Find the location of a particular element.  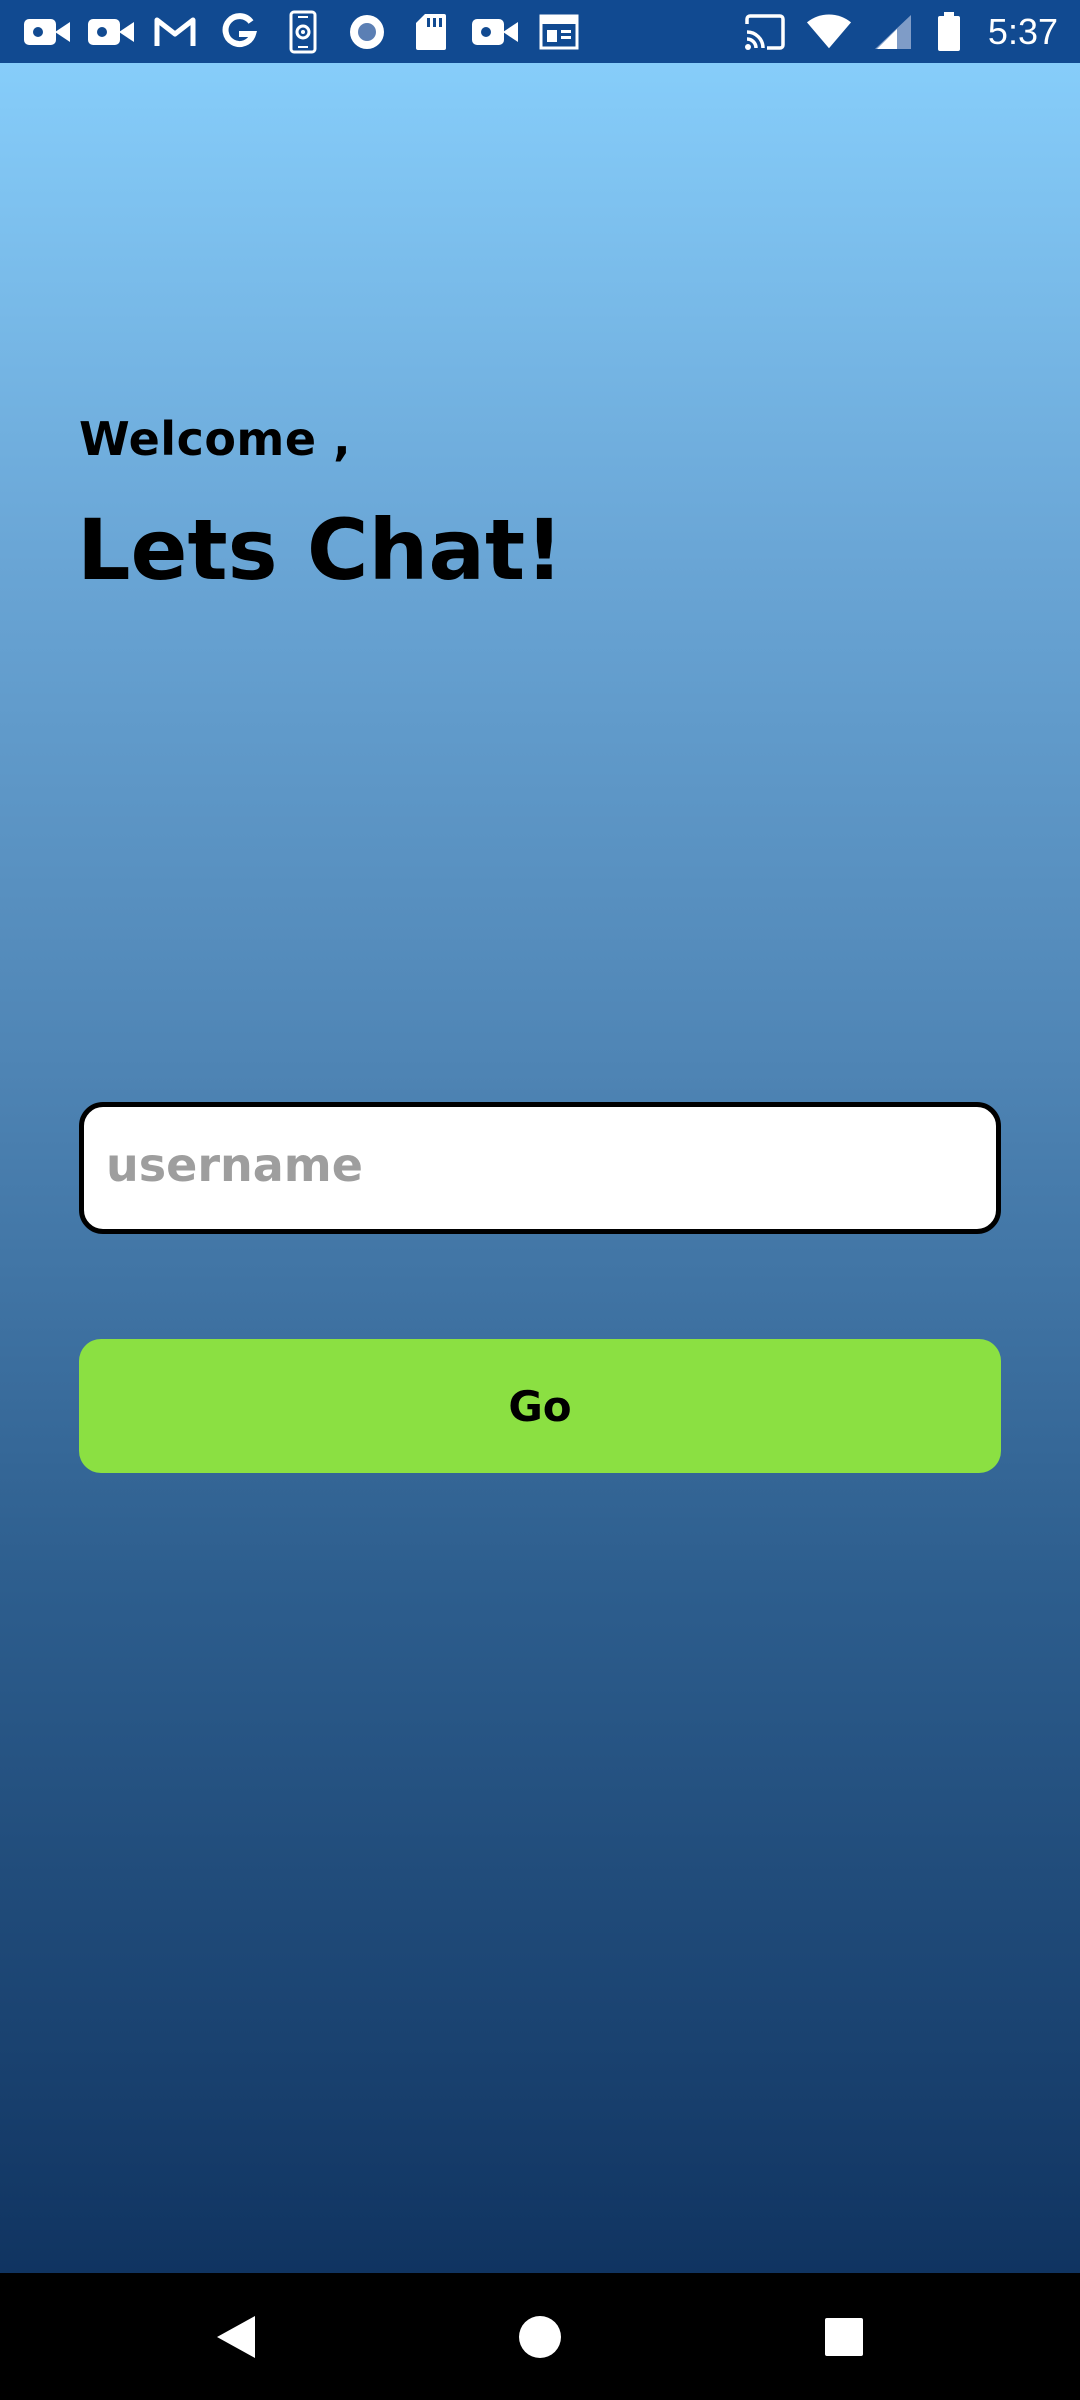

battery-icon is located at coordinates (949, 31).